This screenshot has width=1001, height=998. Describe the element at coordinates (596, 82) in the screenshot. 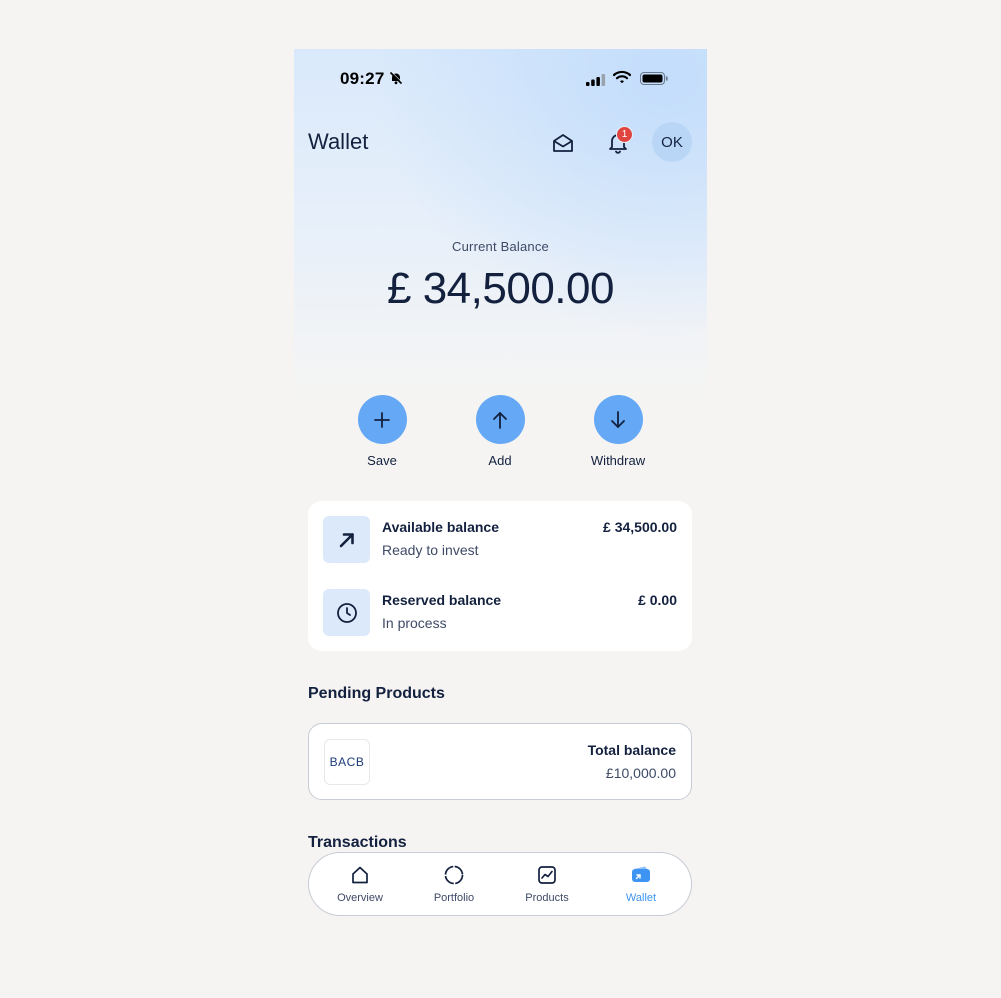

I see `signal-icon` at that location.